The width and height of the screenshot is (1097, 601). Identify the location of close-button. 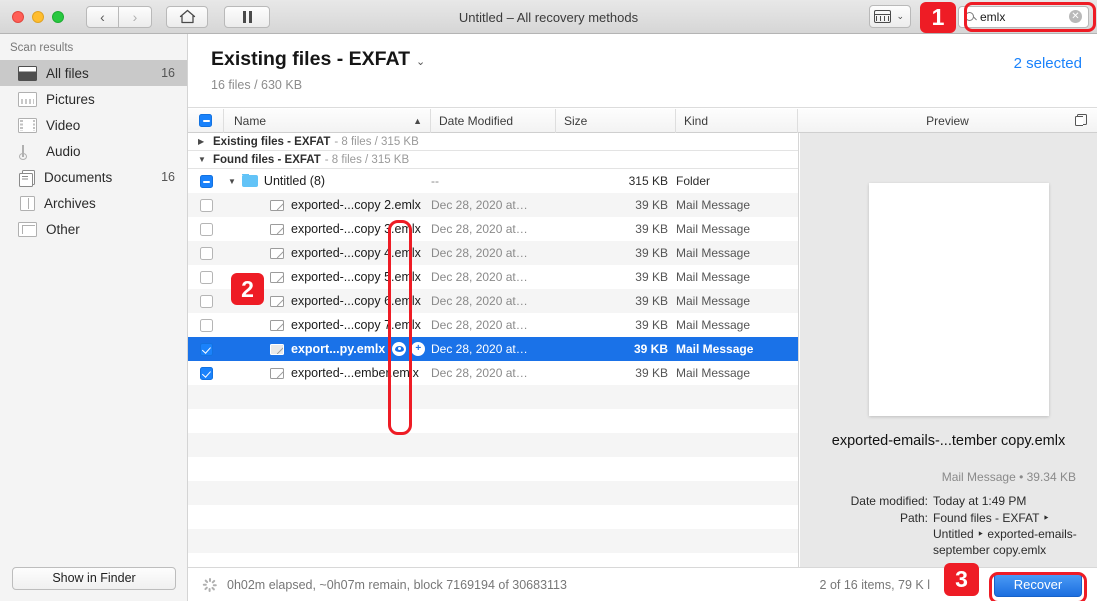
(18, 16).